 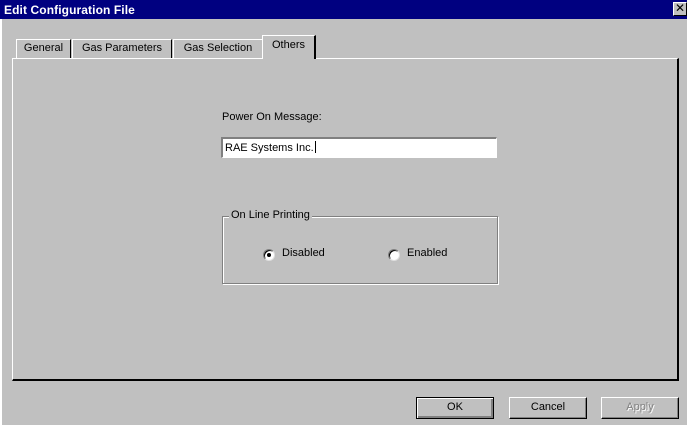 I want to click on tab-gas-selection: Gas Selection, so click(x=218, y=48).